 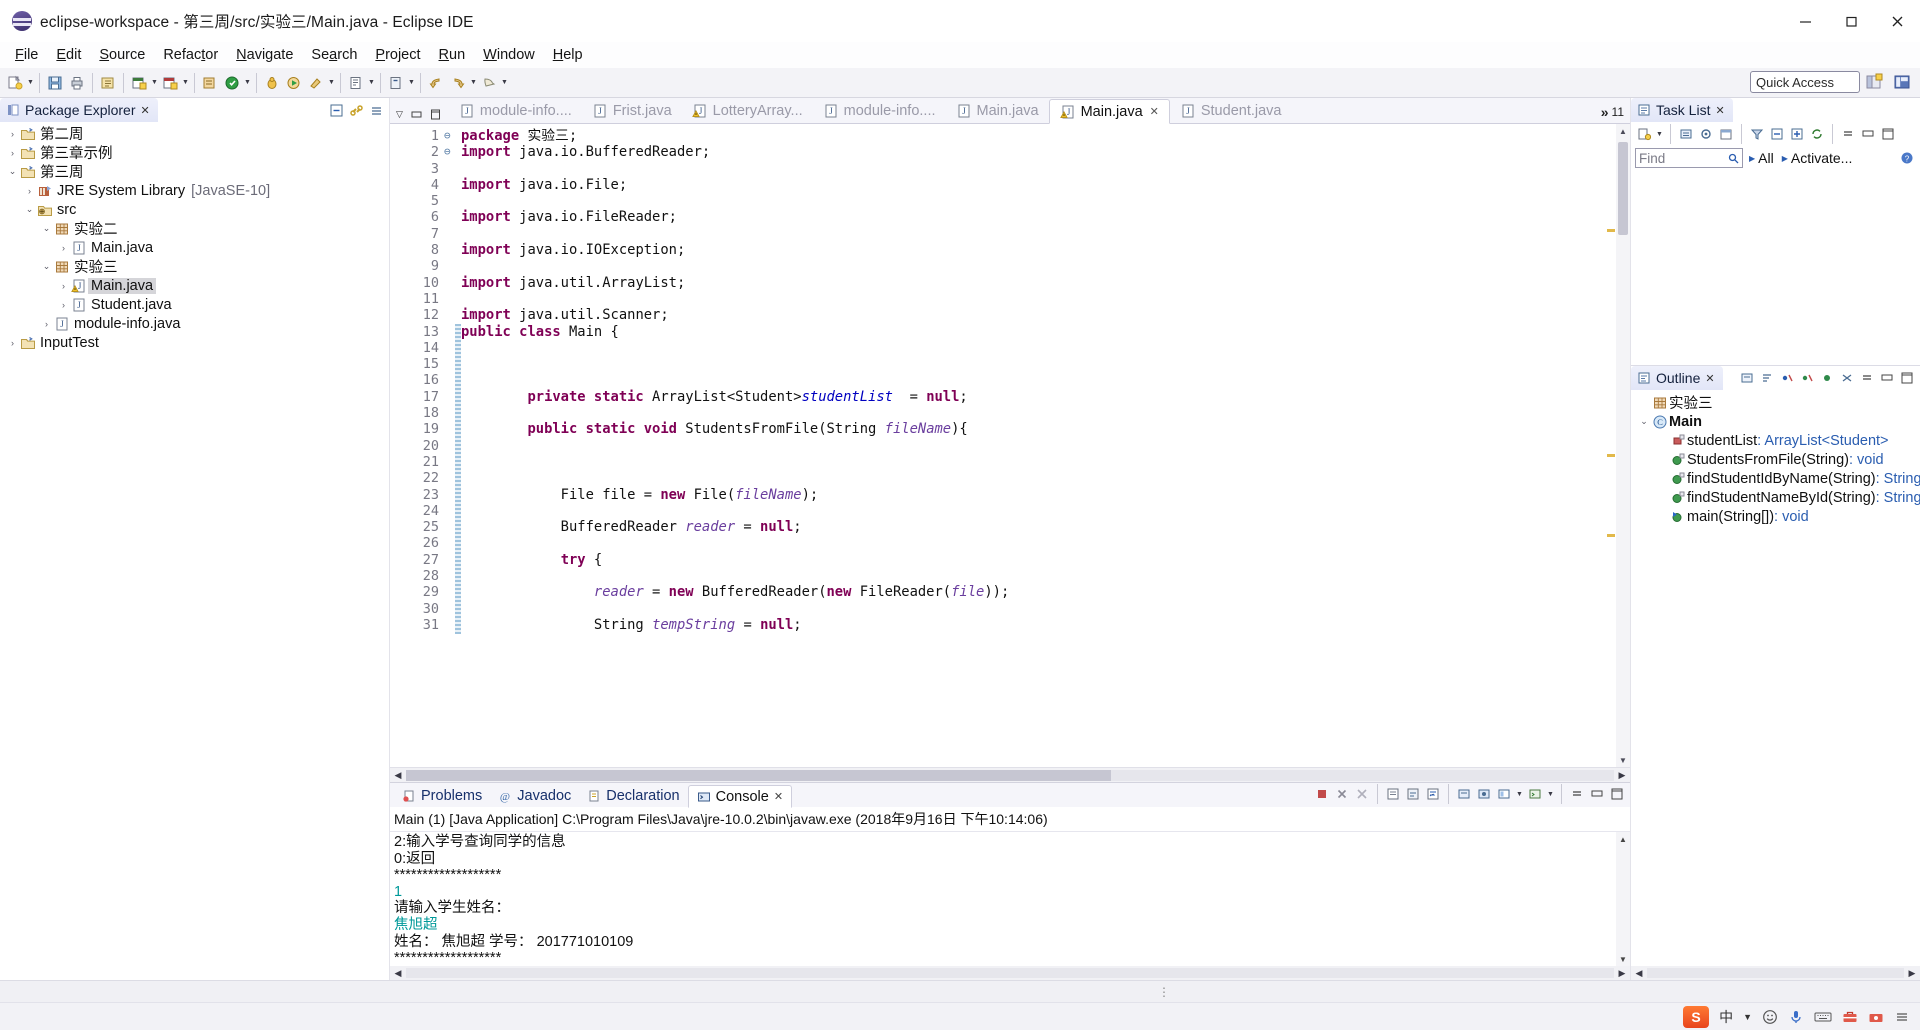 What do you see at coordinates (473, 83) in the screenshot?
I see `history-dropdown-icon: ▼` at bounding box center [473, 83].